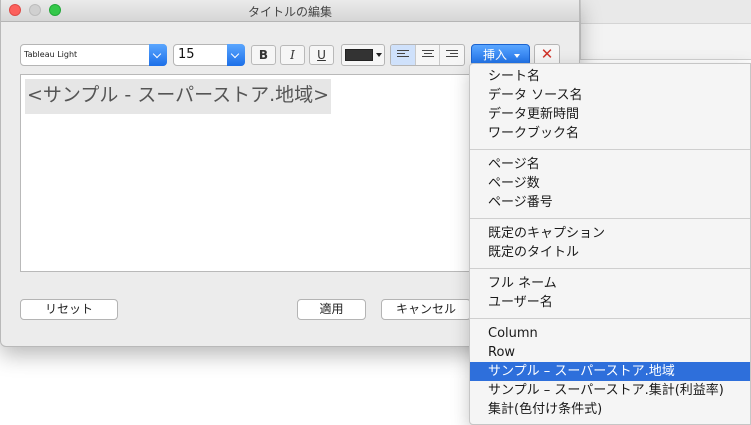 Image resolution: width=751 pixels, height=425 pixels. What do you see at coordinates (610, 133) in the screenshot?
I see `menu-item-workbook-name: ワークブック名` at bounding box center [610, 133].